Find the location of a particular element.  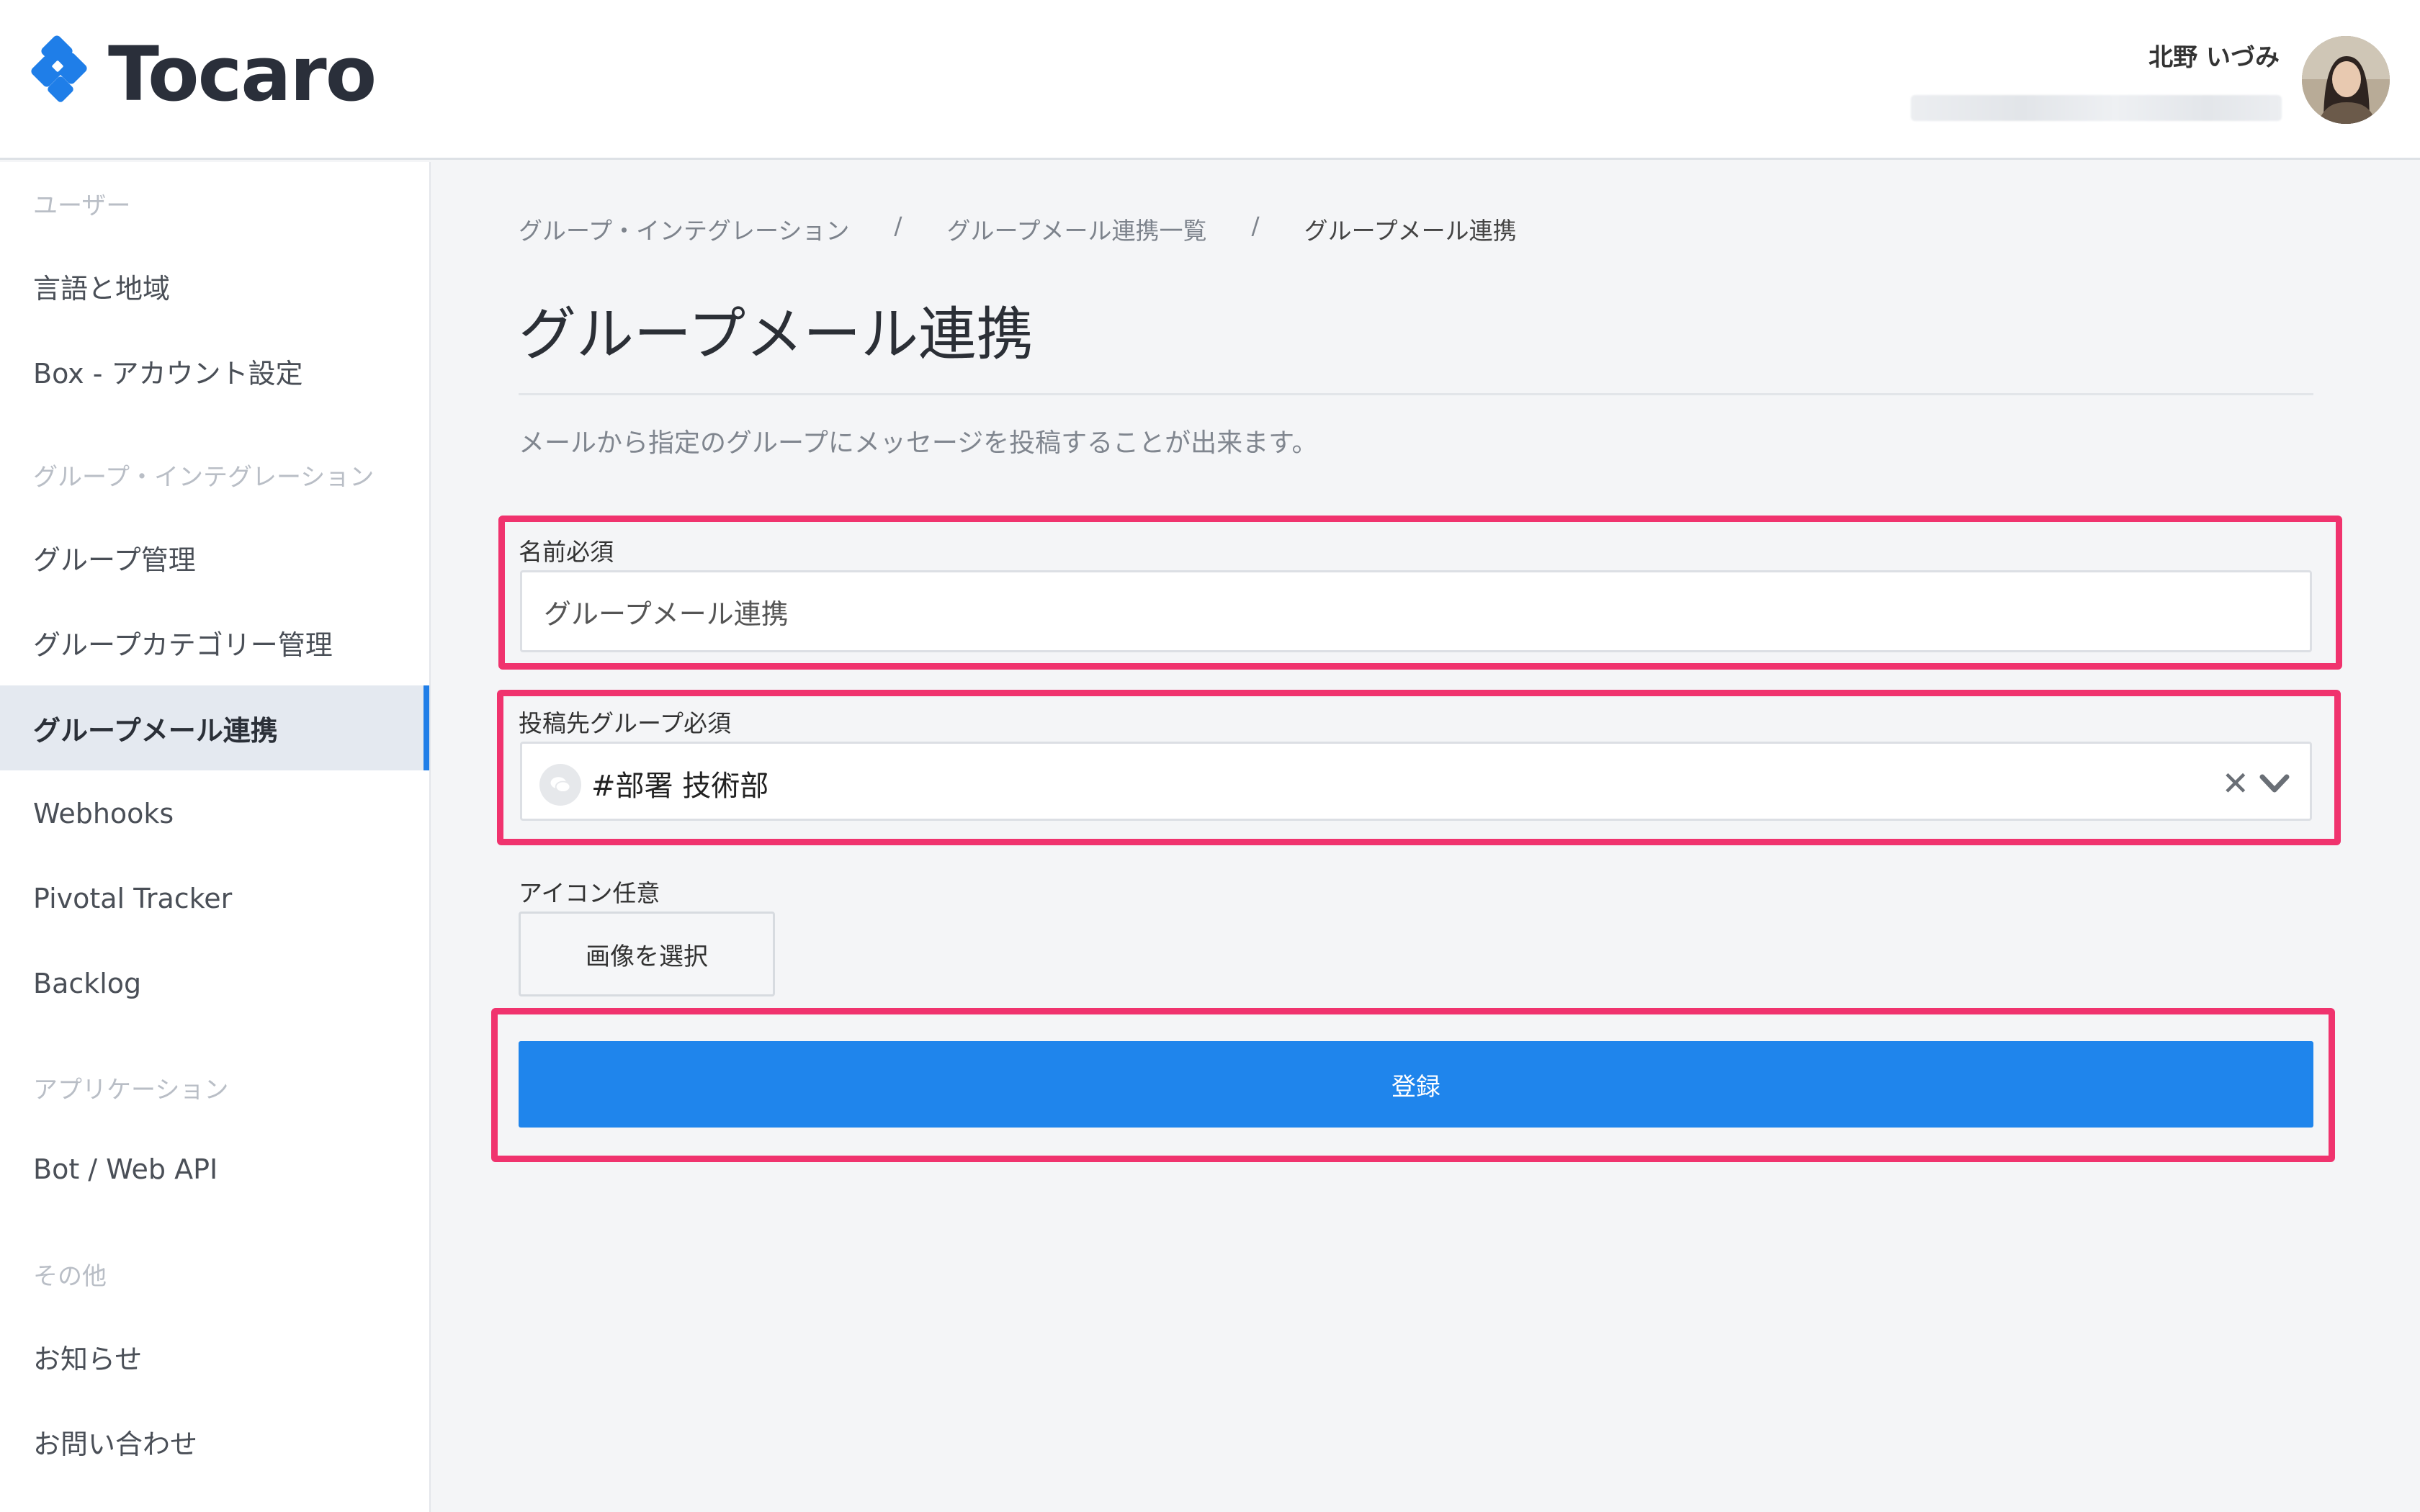

avatar is located at coordinates (2346, 80).